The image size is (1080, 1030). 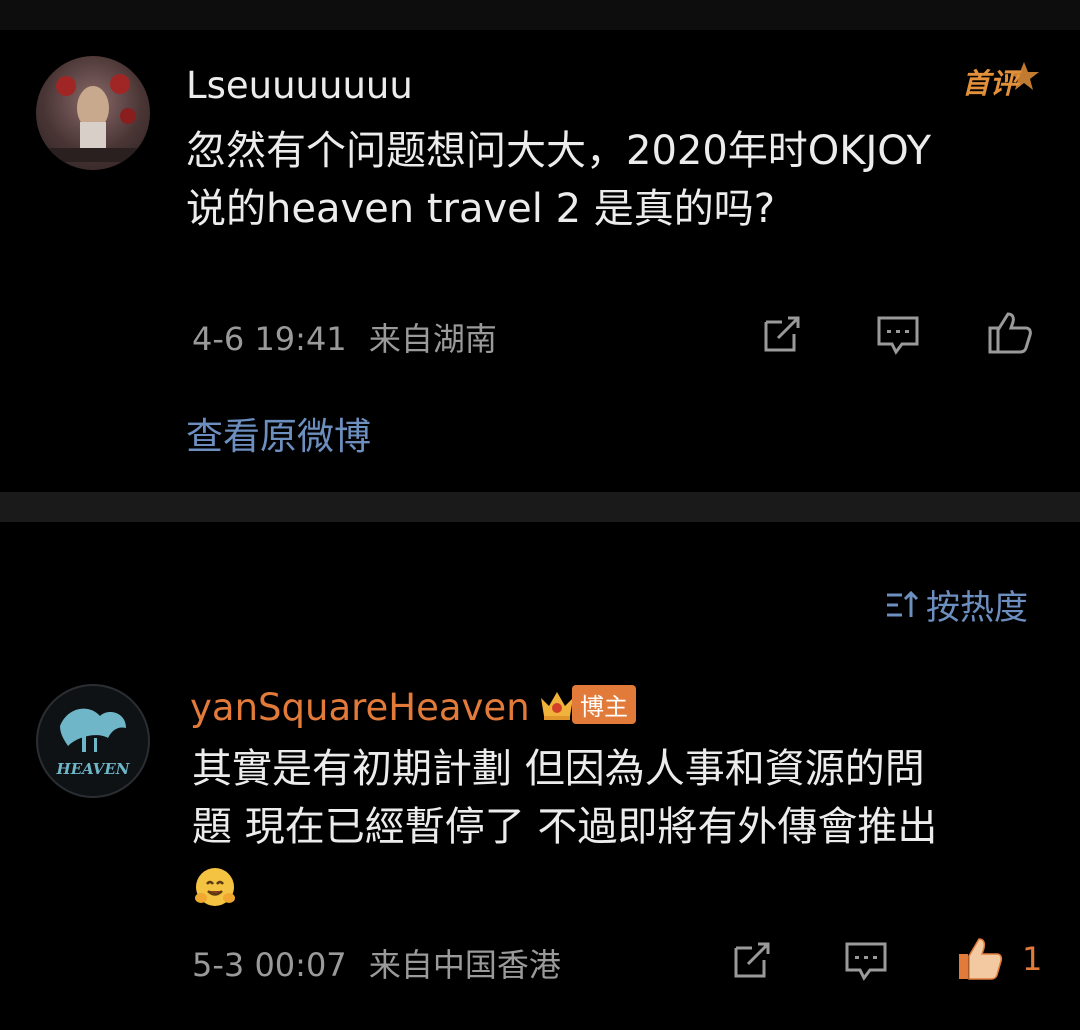 I want to click on like-count: 1, so click(x=1032, y=959).